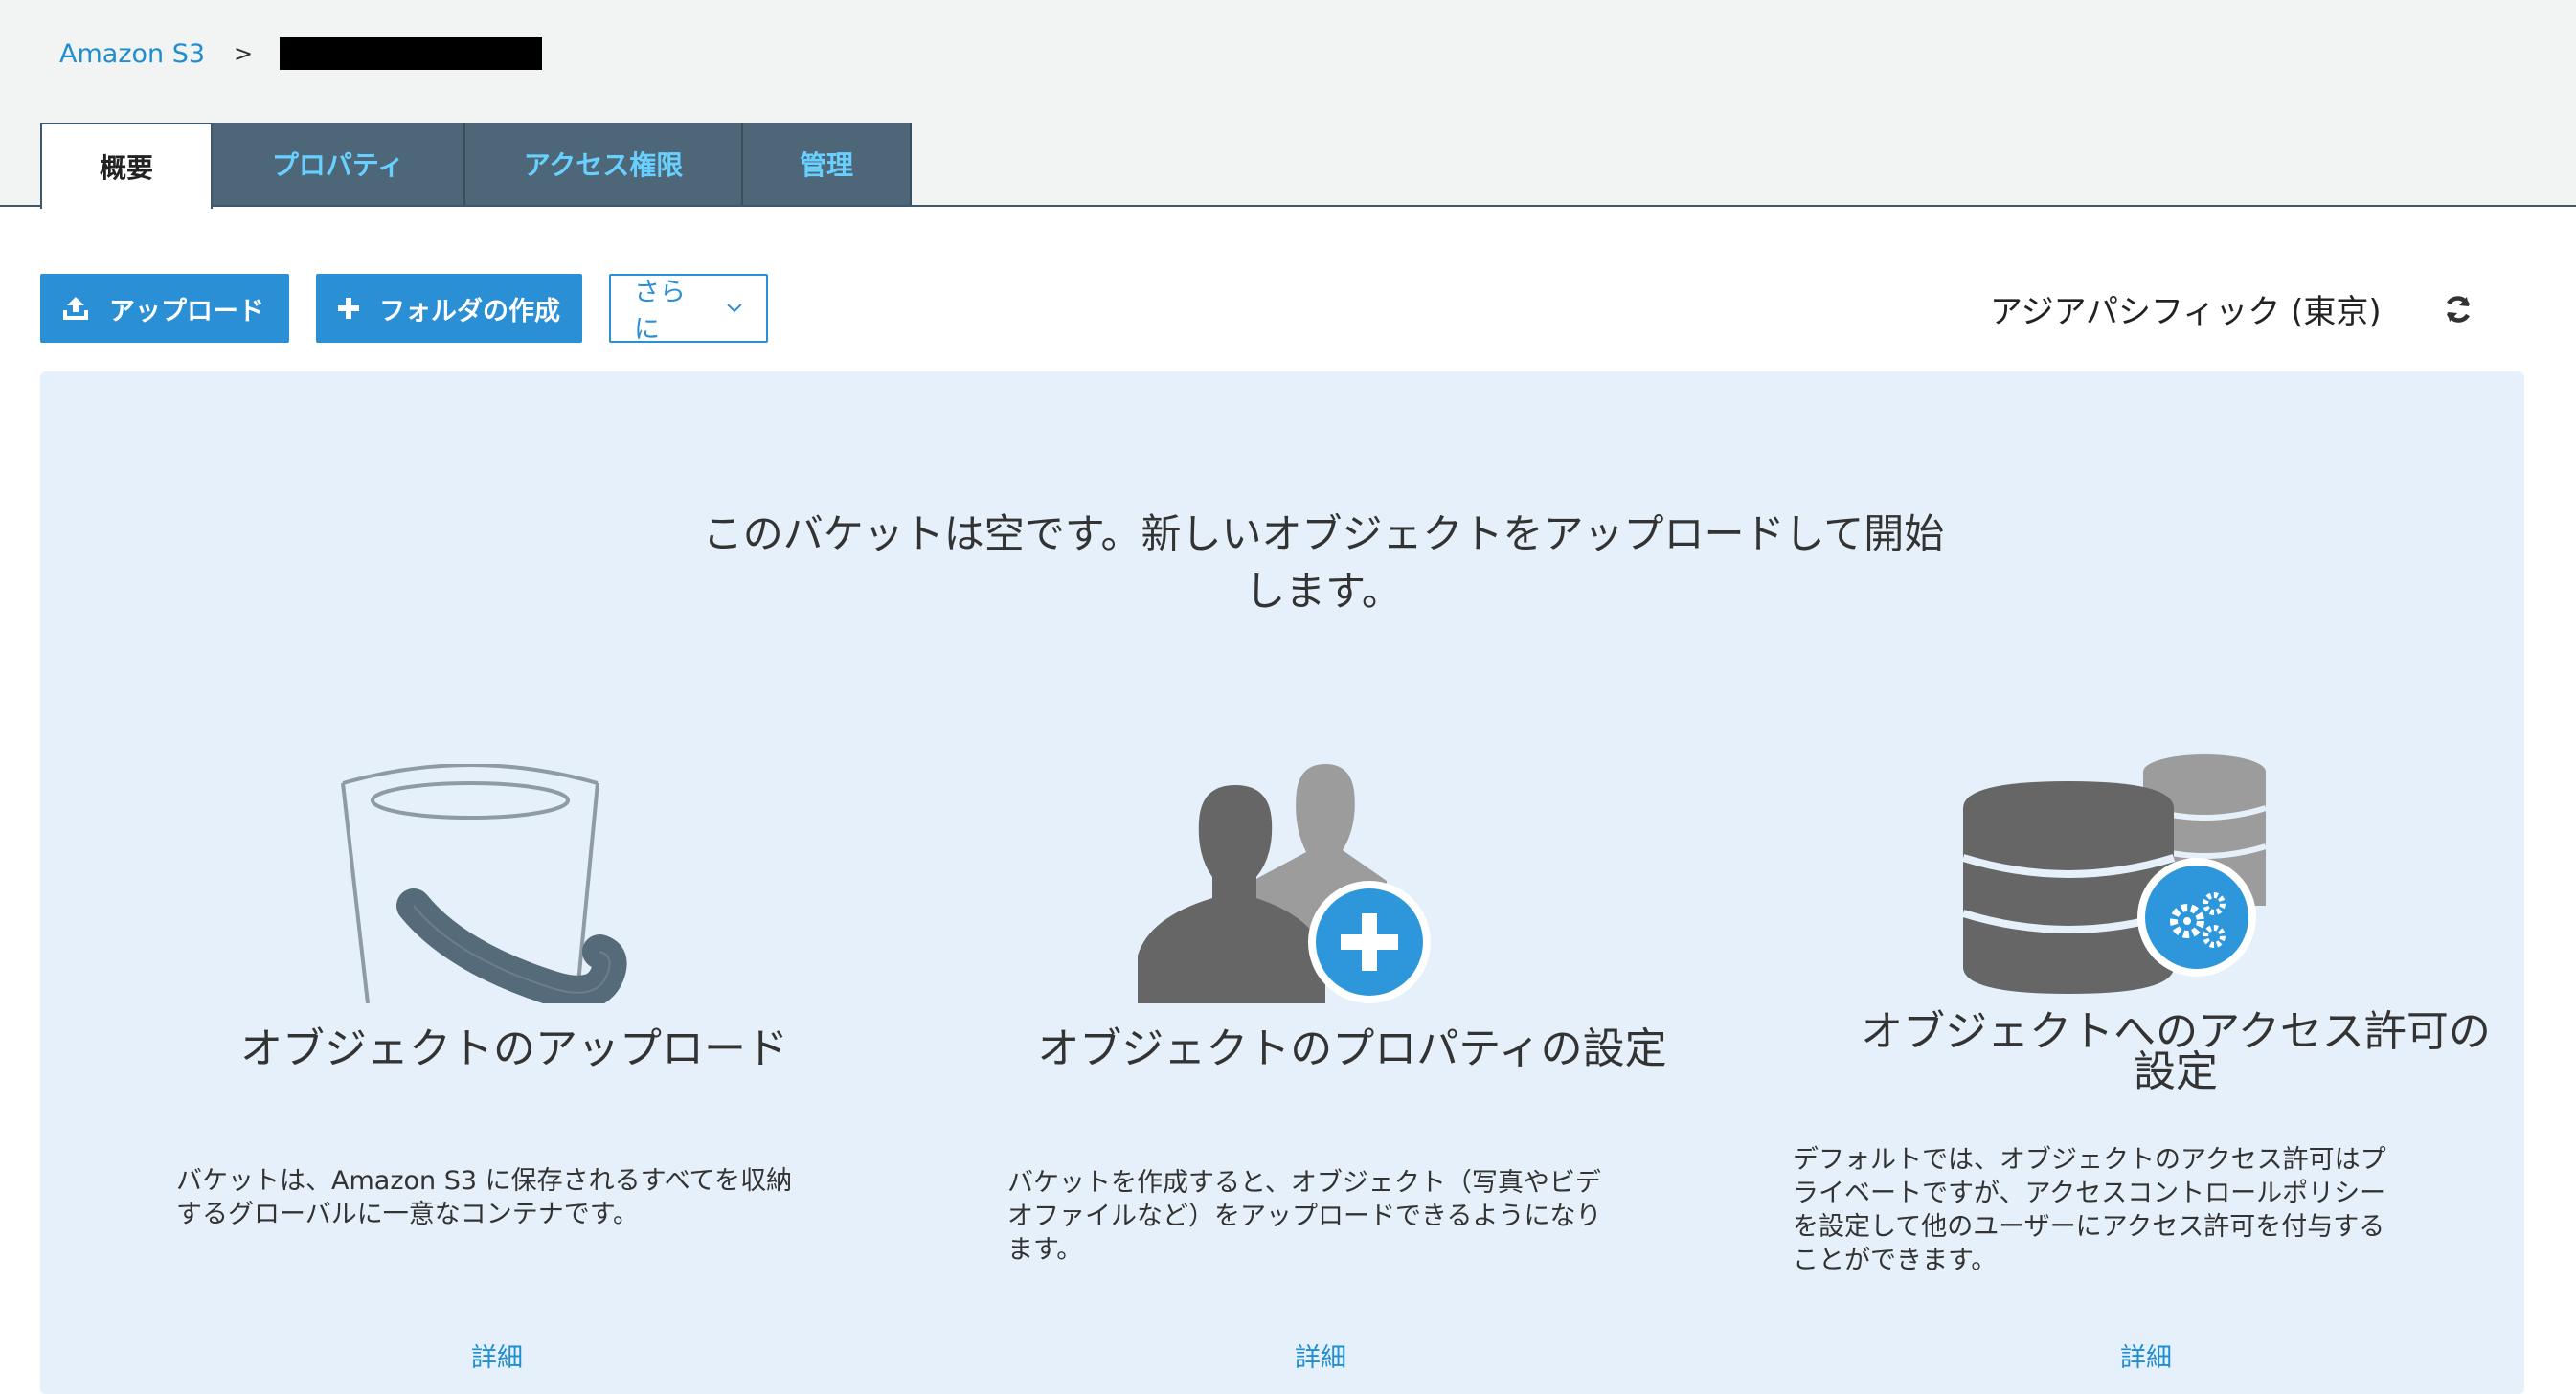 The width and height of the screenshot is (2576, 1394). Describe the element at coordinates (827, 164) in the screenshot. I see `tab-management: 管理` at that location.